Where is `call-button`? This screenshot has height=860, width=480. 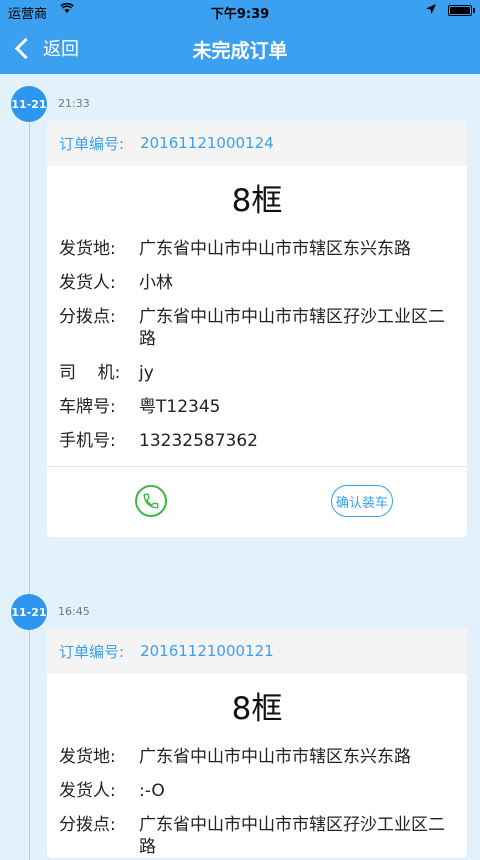
call-button is located at coordinates (151, 501).